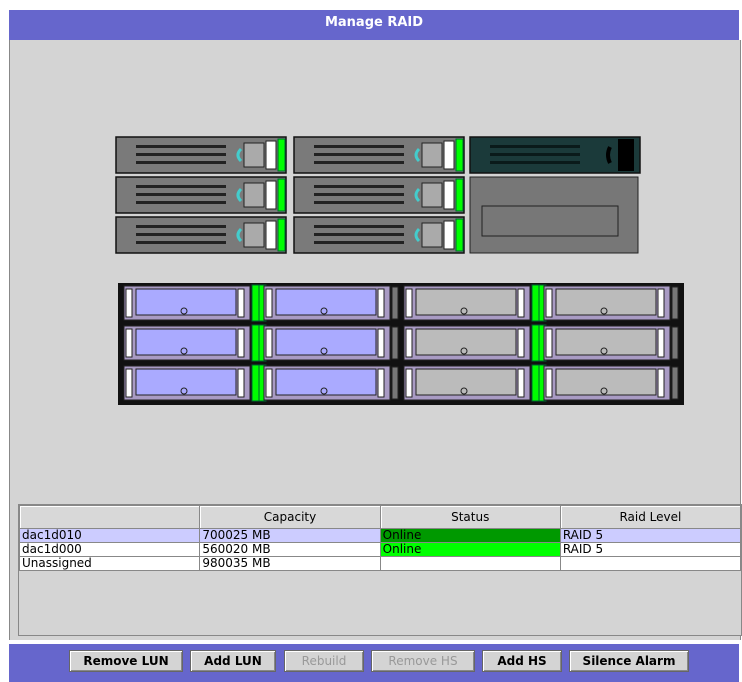 The width and height of the screenshot is (742, 682). Describe the element at coordinates (374, 25) in the screenshot. I see `window-title: Manage RAID` at that location.